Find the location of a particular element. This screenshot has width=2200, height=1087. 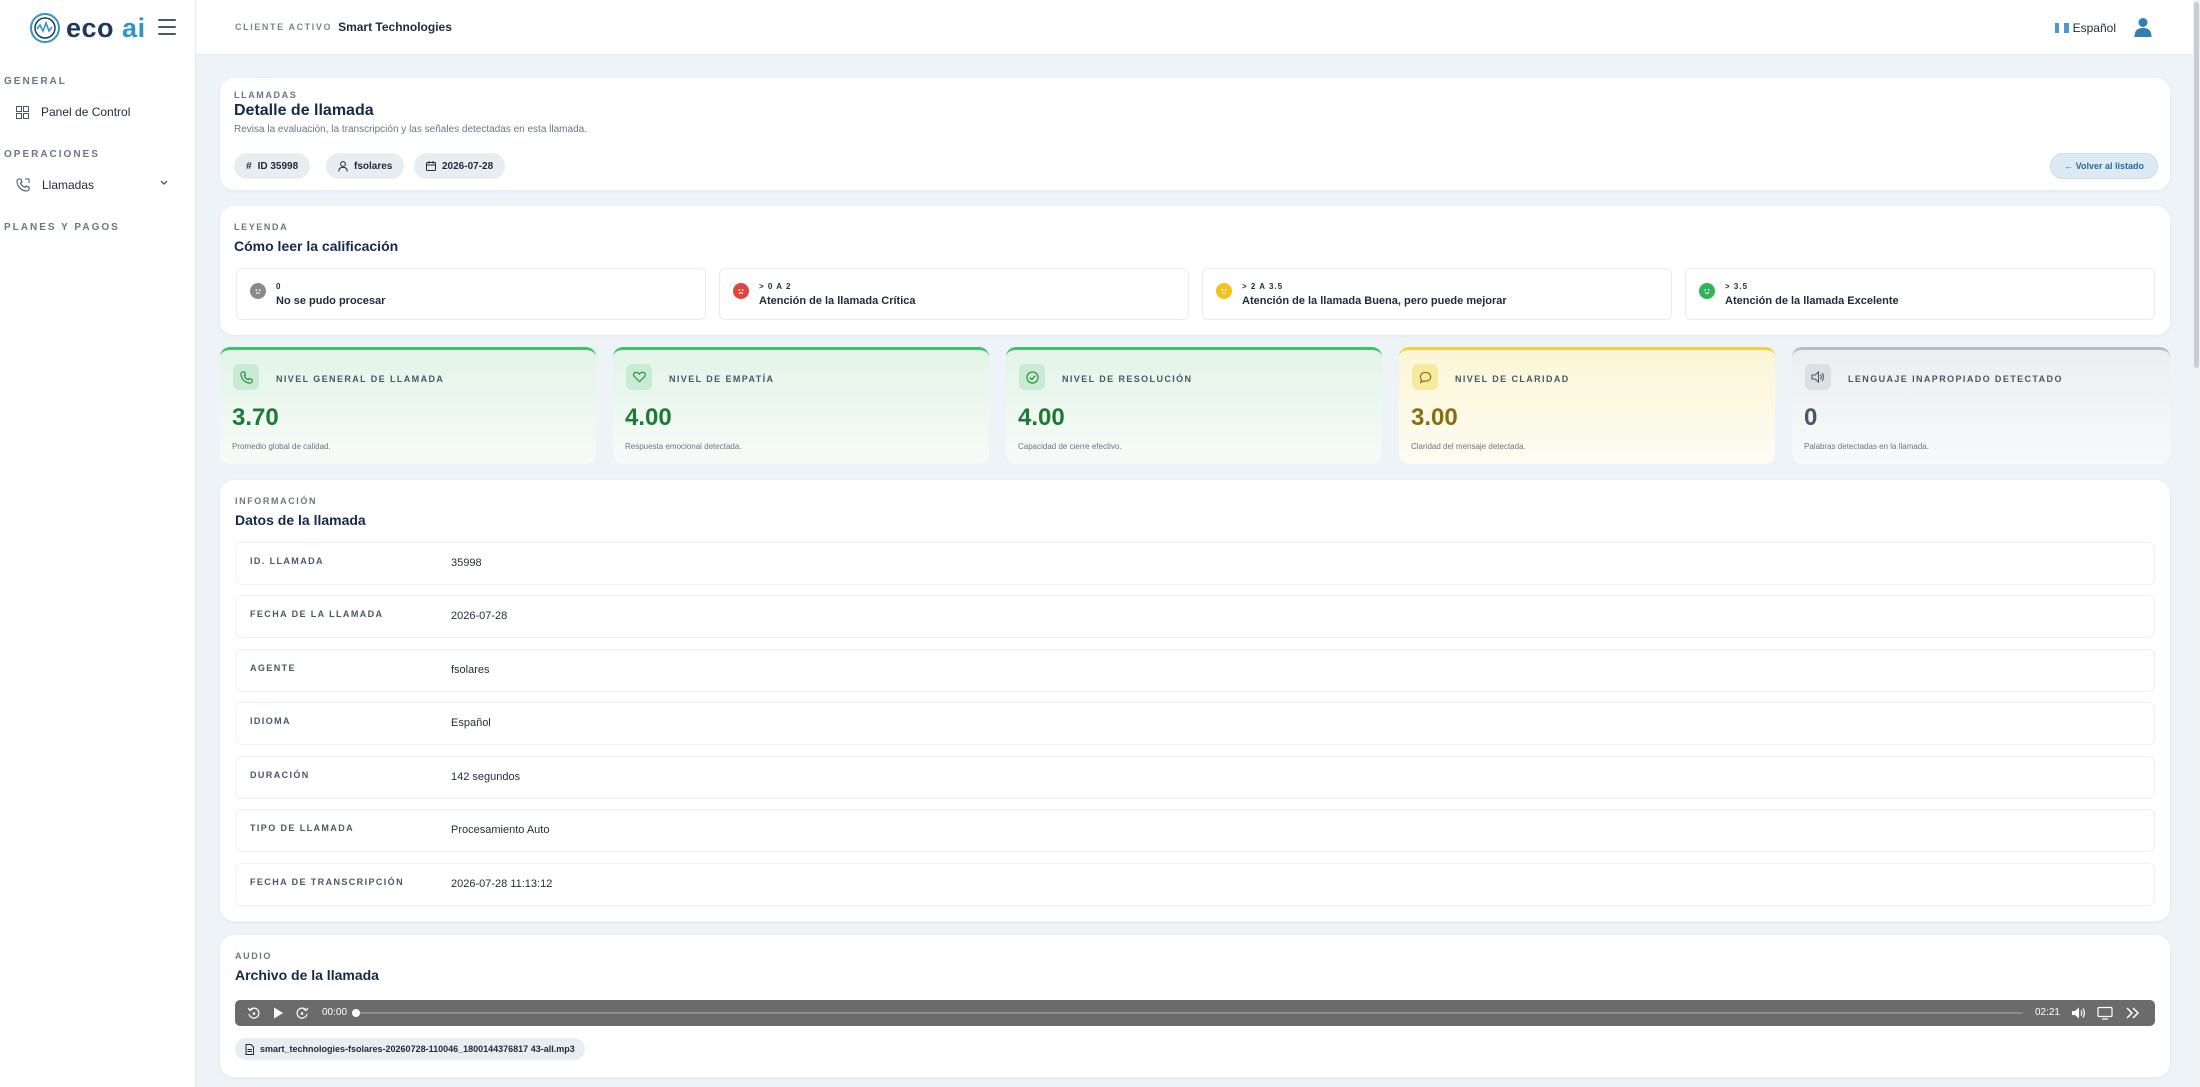

agent-chip-label: fsolares is located at coordinates (373, 166).